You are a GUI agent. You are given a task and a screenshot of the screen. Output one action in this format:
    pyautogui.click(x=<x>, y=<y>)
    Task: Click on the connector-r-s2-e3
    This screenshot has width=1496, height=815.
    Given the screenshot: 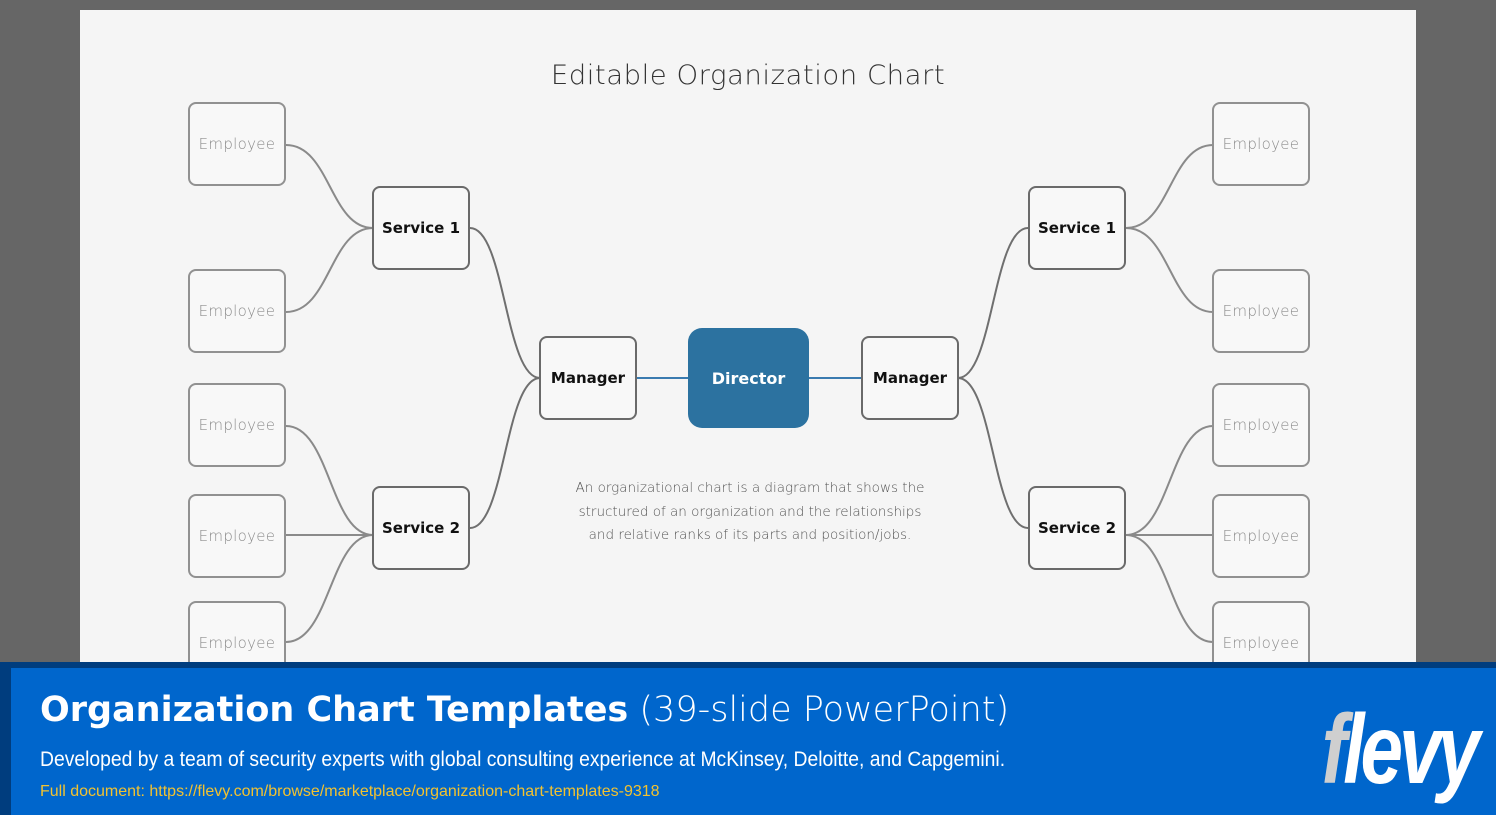 What is the action you would take?
    pyautogui.click(x=1169, y=588)
    